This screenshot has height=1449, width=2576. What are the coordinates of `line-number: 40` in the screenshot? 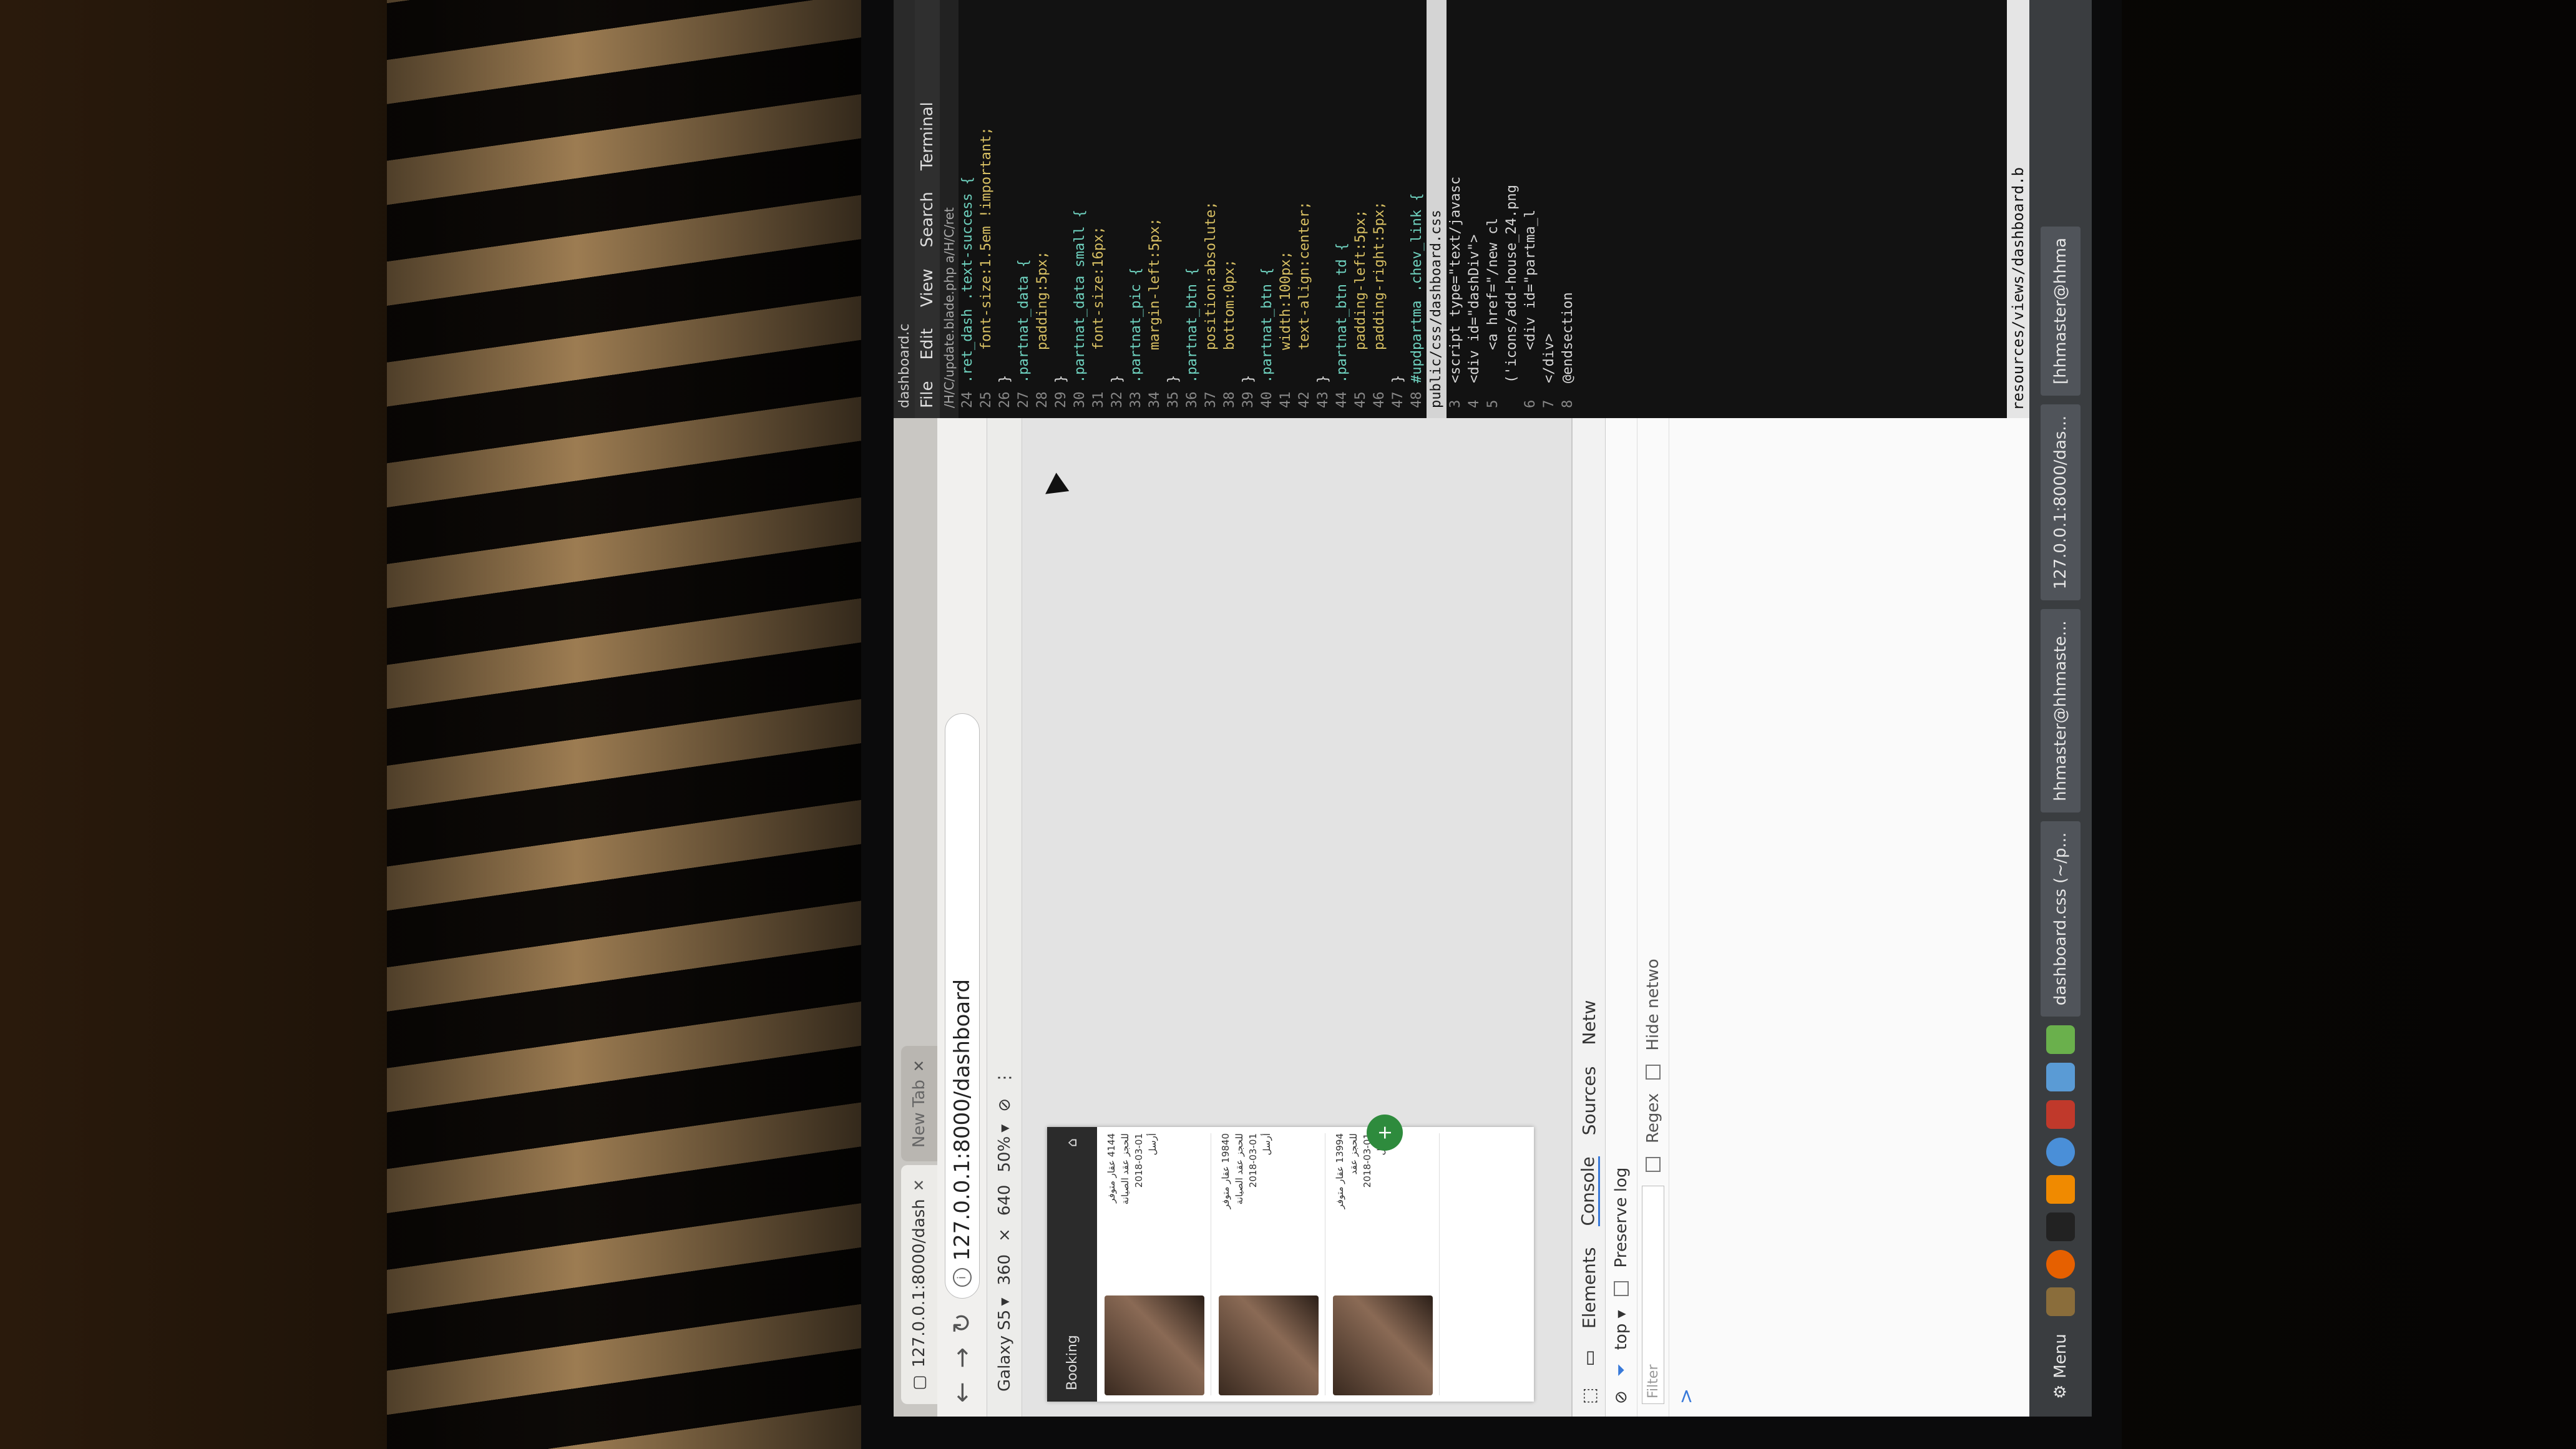 It's located at (1267, 400).